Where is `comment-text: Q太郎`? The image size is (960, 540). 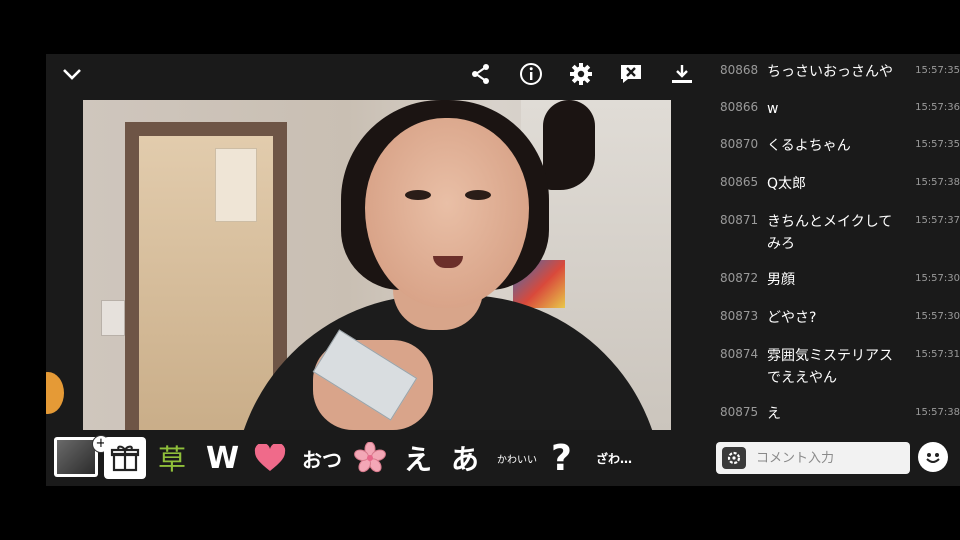 comment-text: Q太郎 is located at coordinates (787, 184).